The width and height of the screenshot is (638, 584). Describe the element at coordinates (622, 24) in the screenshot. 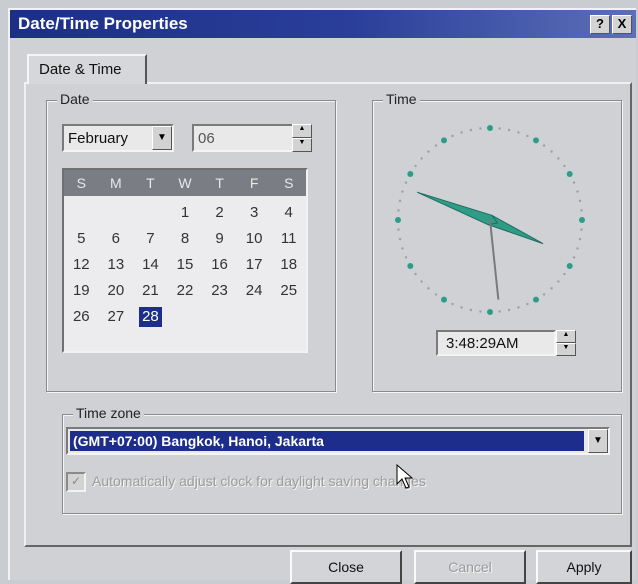

I see `close-window-button: X` at that location.